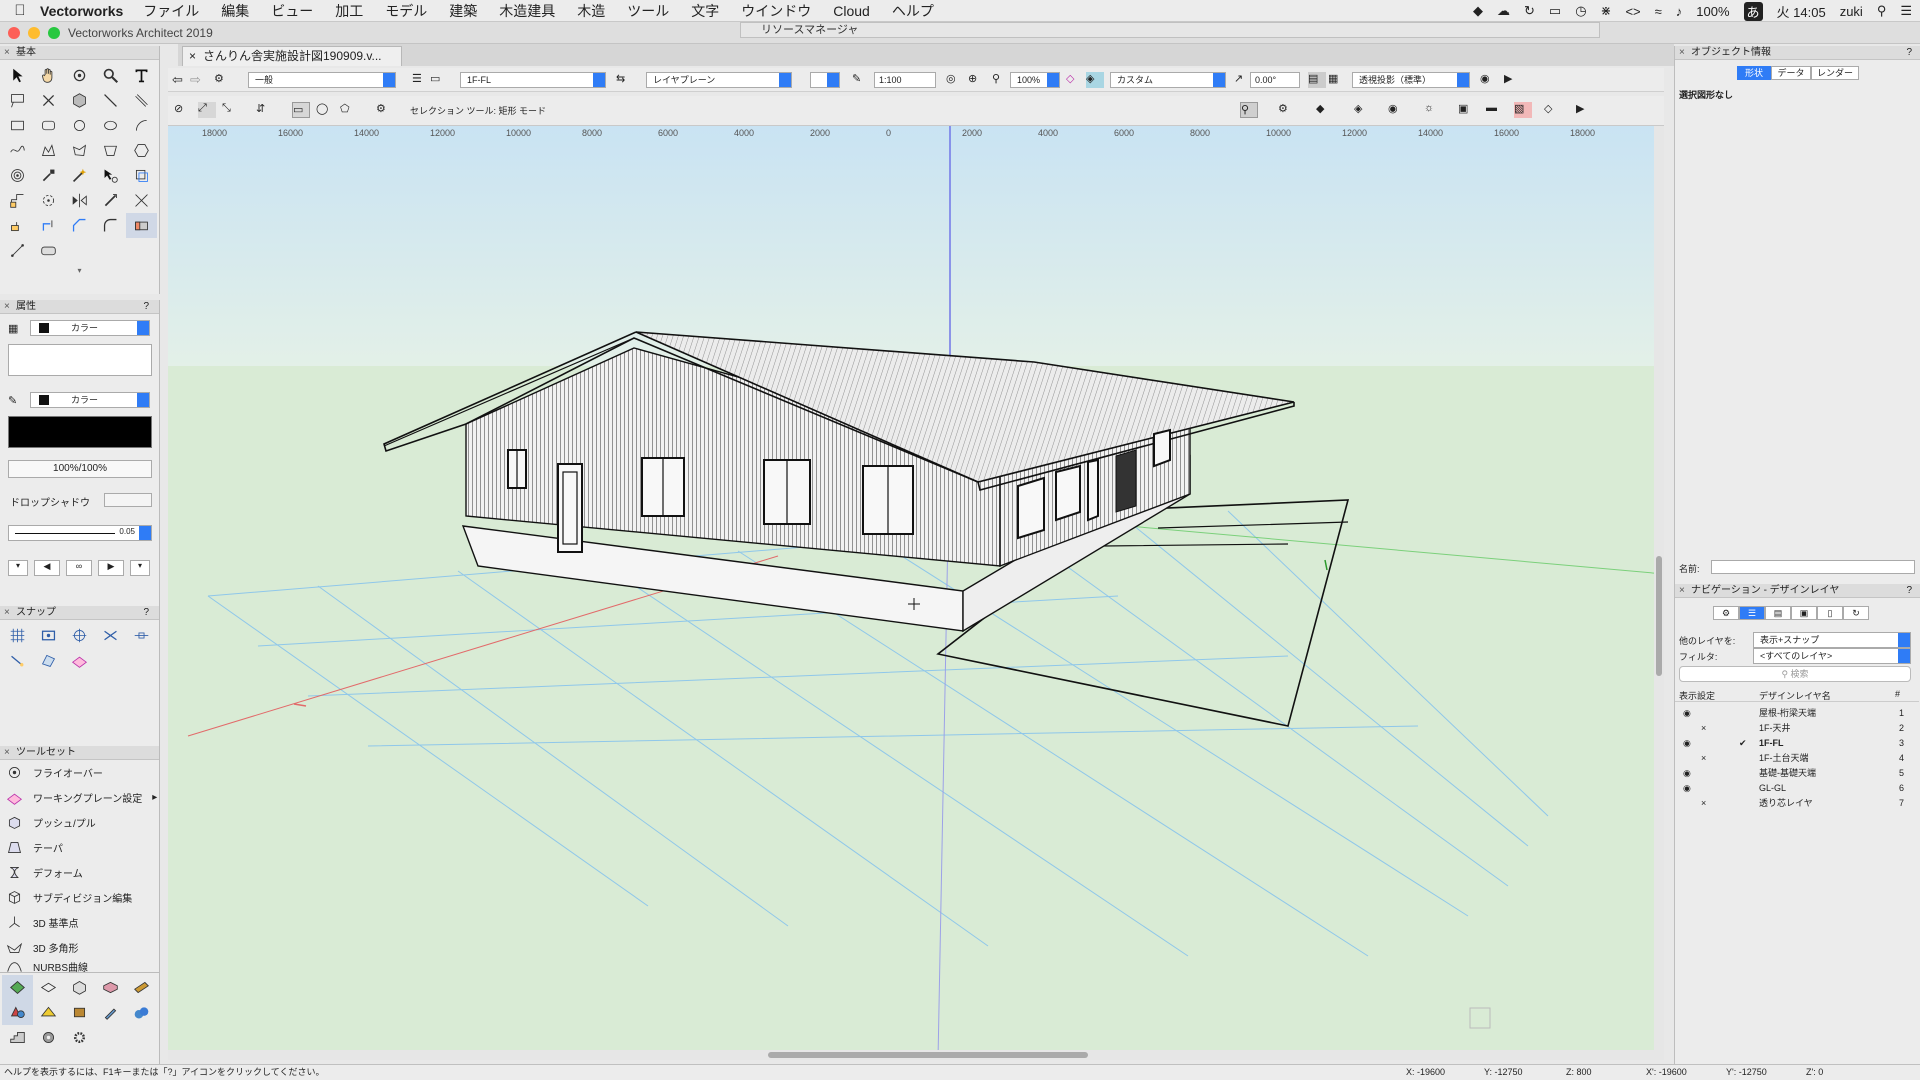 The image size is (1920, 1080). I want to click on snap-grid-button, so click(17, 635).